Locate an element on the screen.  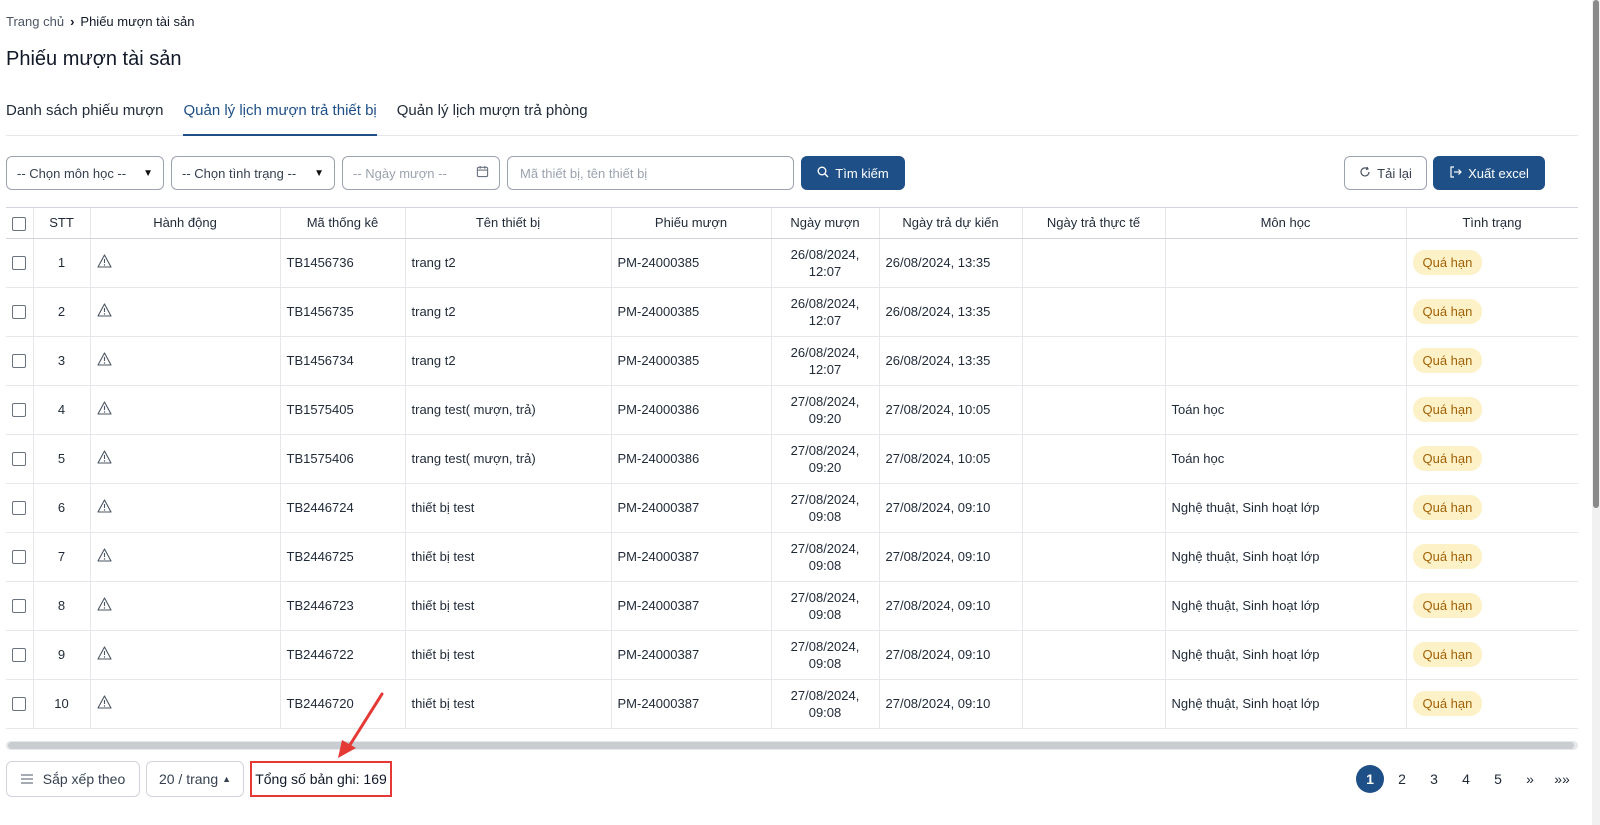
borrow-time-line: 12:07 is located at coordinates (825, 369).